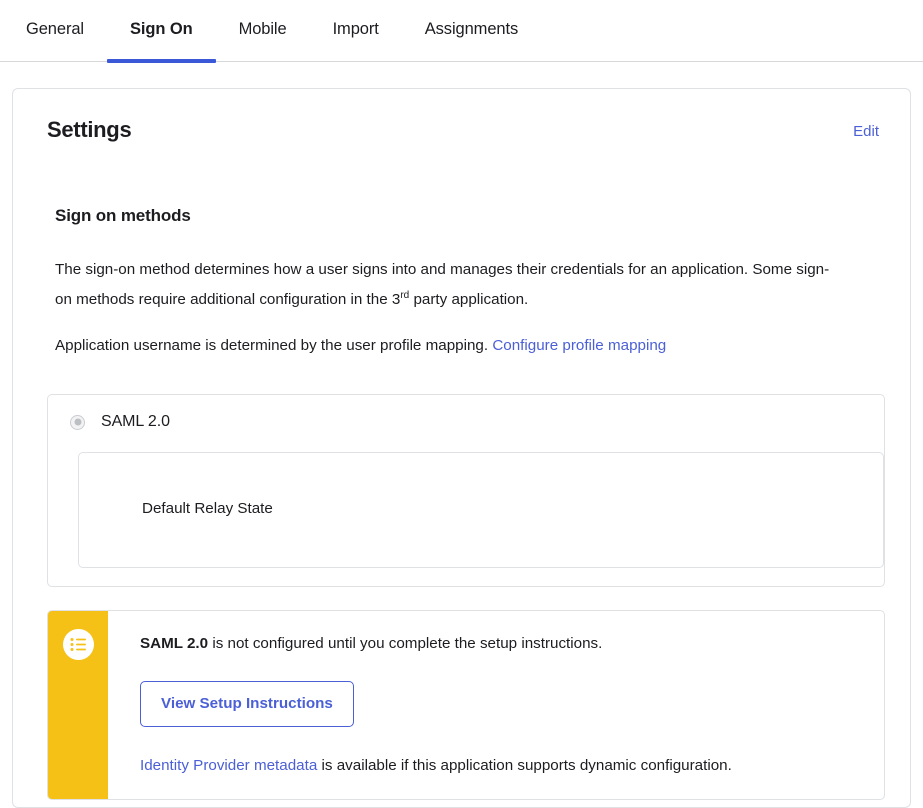  Describe the element at coordinates (174, 643) in the screenshot. I see `alert-message-bold-prefix: SAML 2.0` at that location.